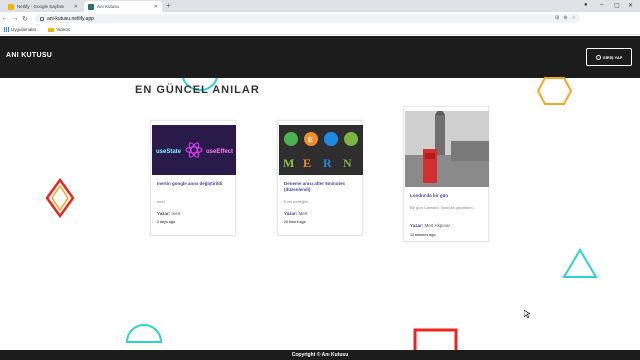 This screenshot has width=640, height=360. What do you see at coordinates (320, 355) in the screenshot?
I see `site-footer: Copyright © Anı Kutusu` at bounding box center [320, 355].